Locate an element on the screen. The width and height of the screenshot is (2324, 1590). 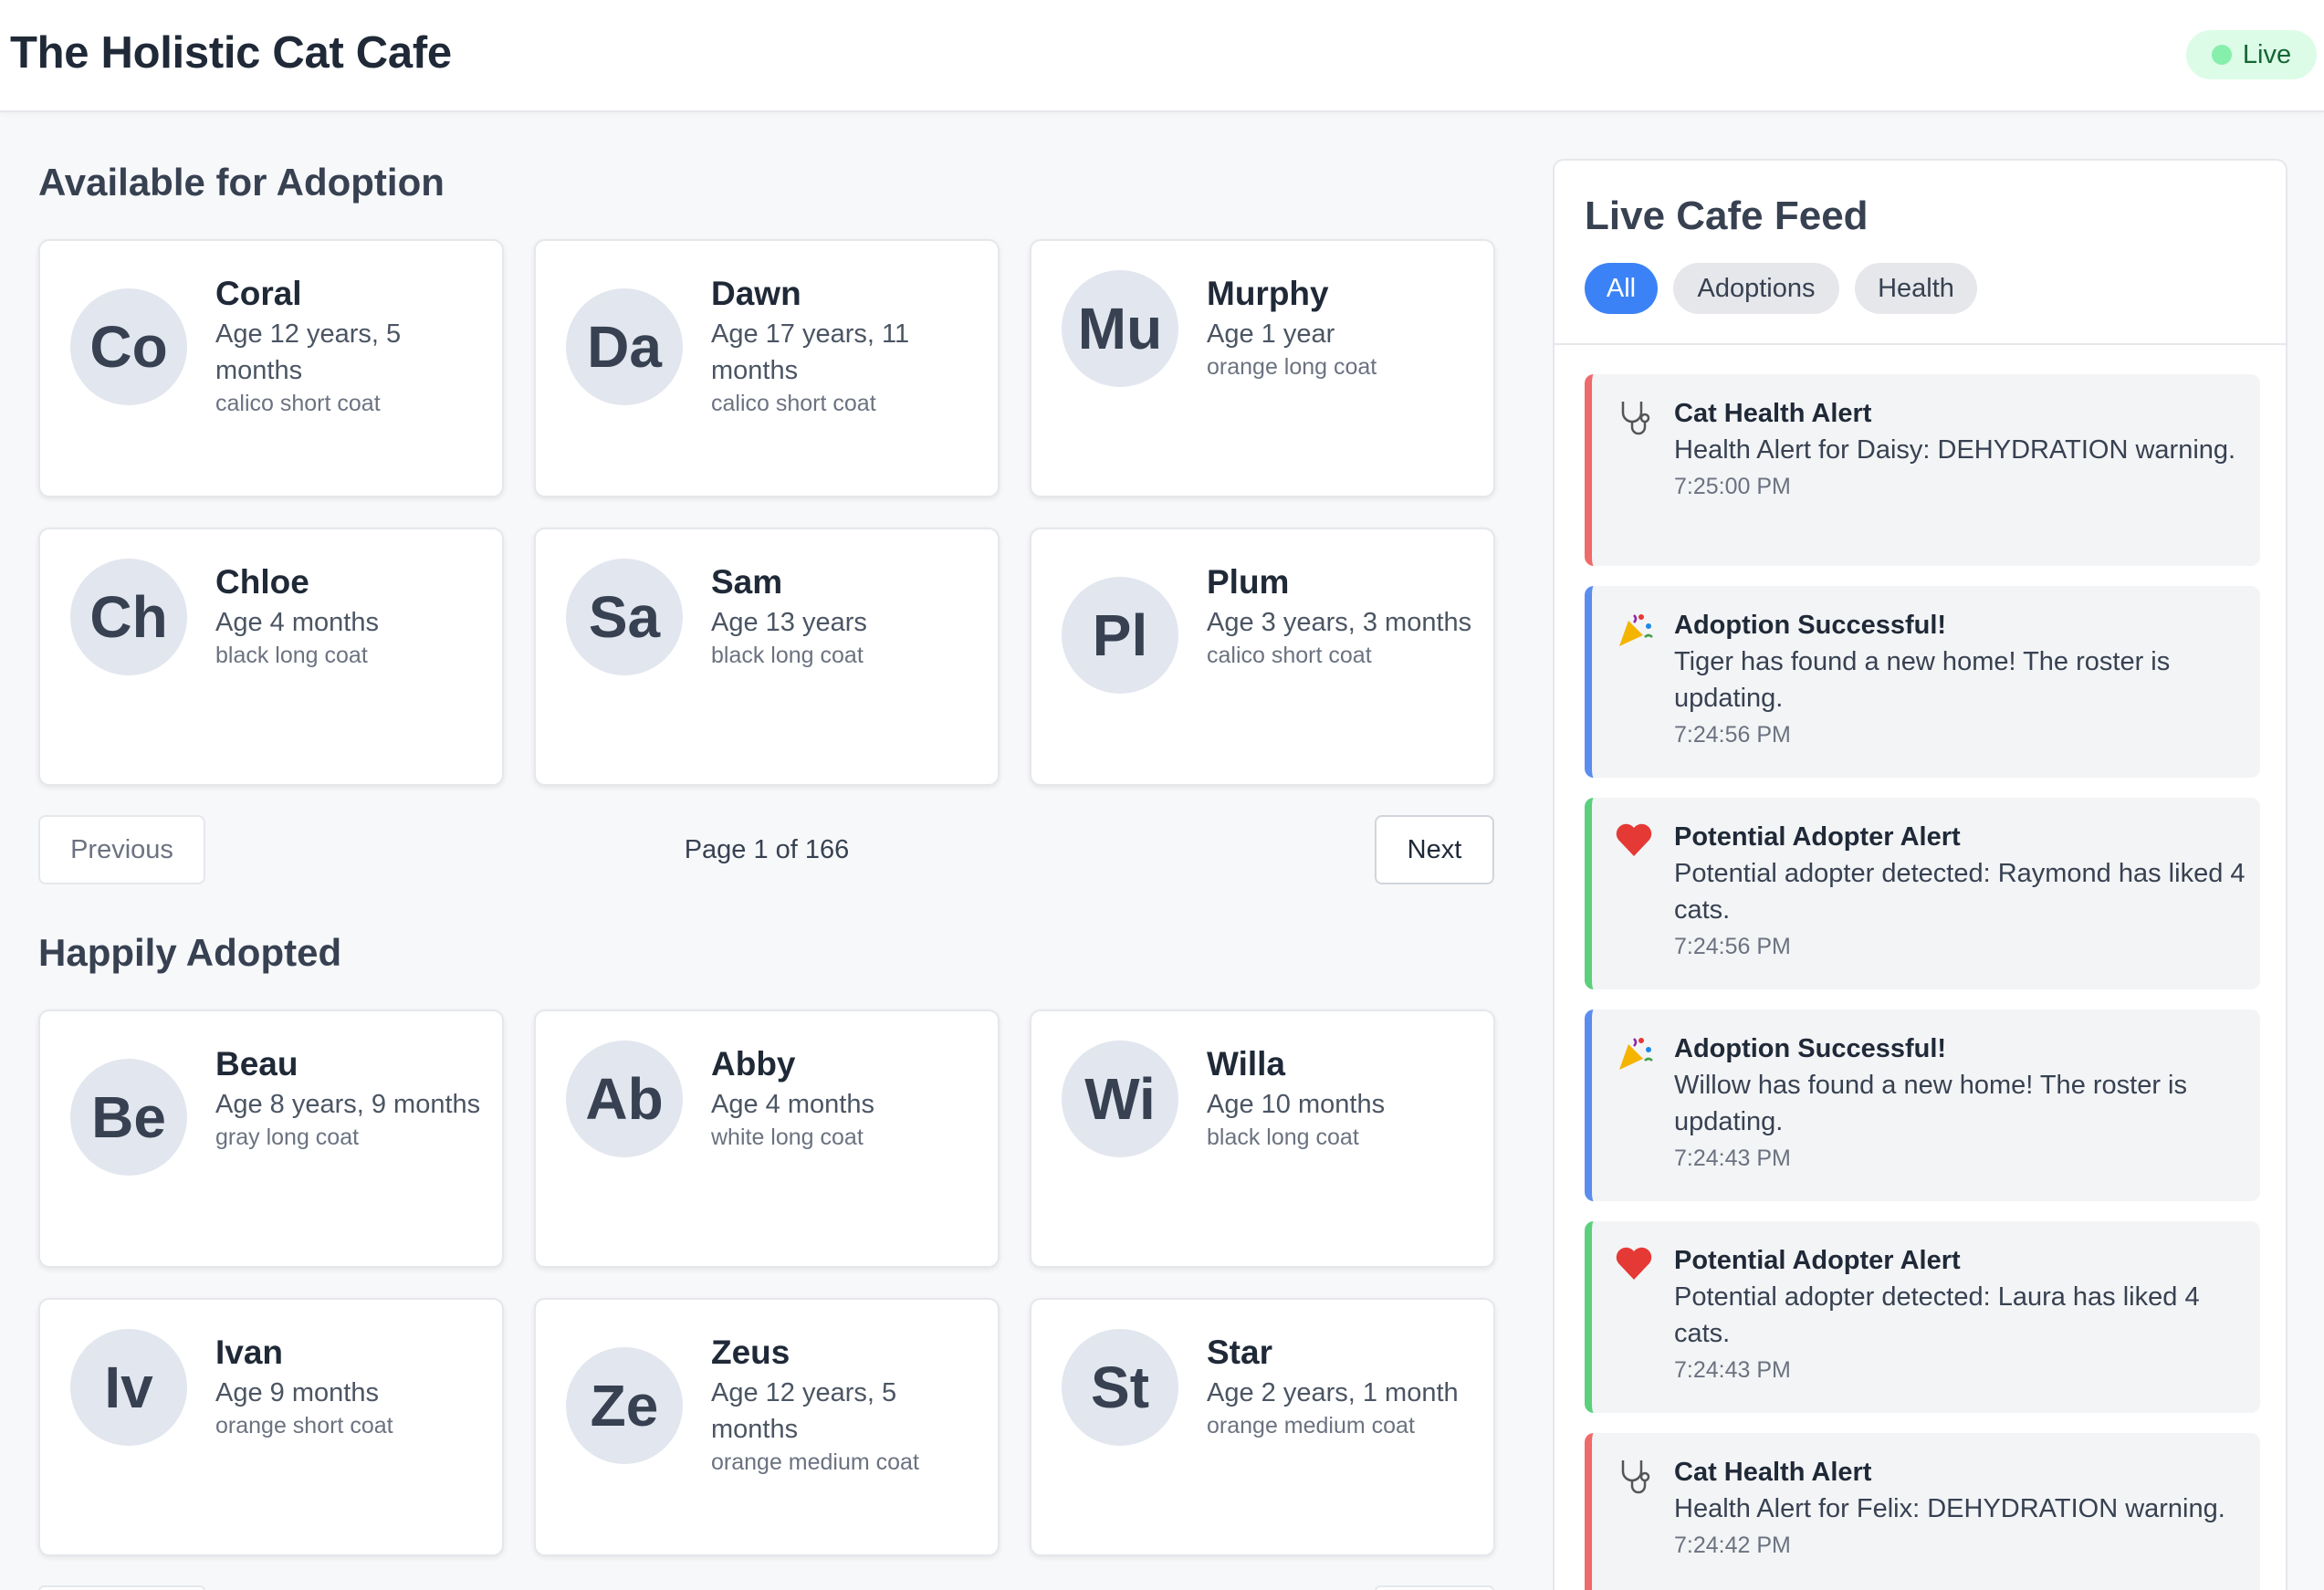
avatar: Da is located at coordinates (625, 347).